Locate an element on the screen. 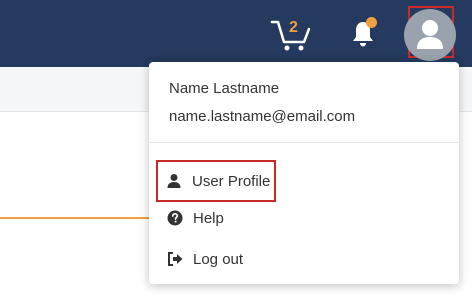 The width and height of the screenshot is (472, 303). avatar is located at coordinates (430, 35).